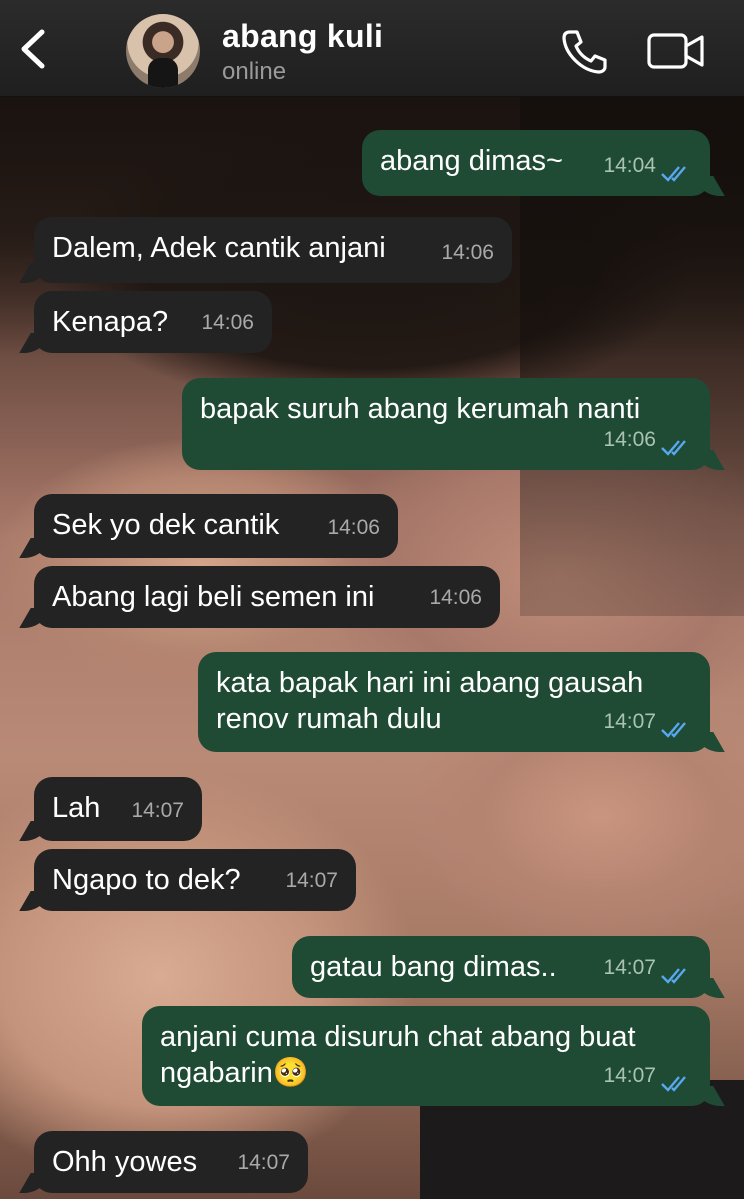 The image size is (744, 1199). I want to click on phone-icon, so click(584, 52).